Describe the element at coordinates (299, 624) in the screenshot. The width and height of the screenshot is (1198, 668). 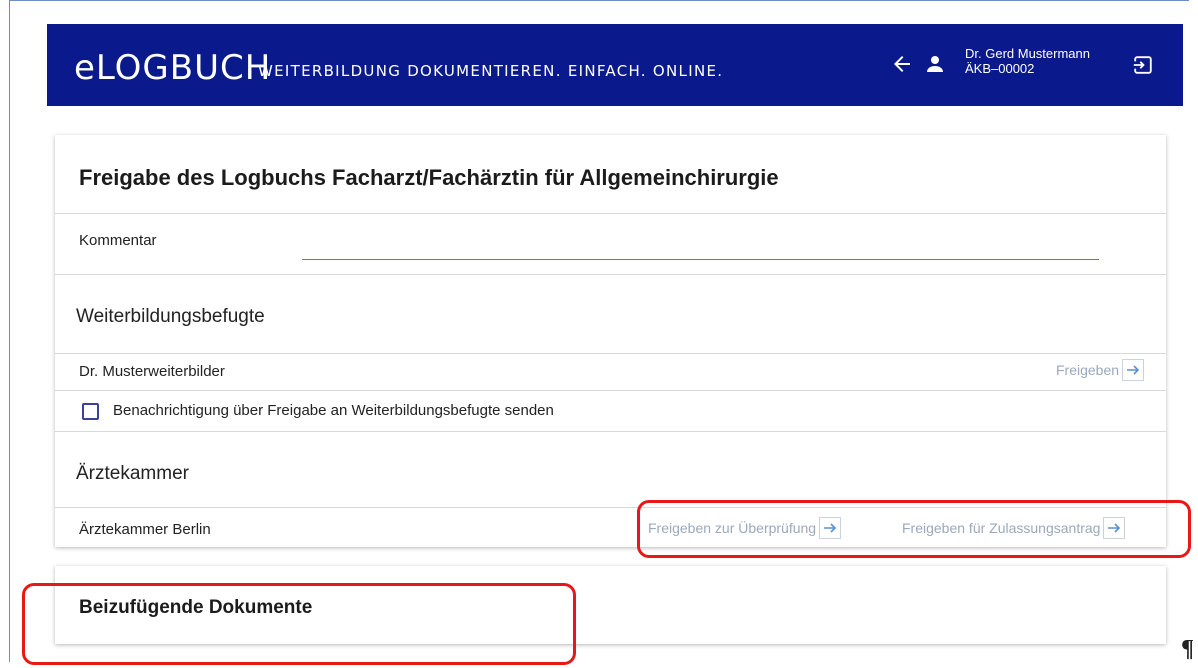
I see `highlight-documents-title` at that location.